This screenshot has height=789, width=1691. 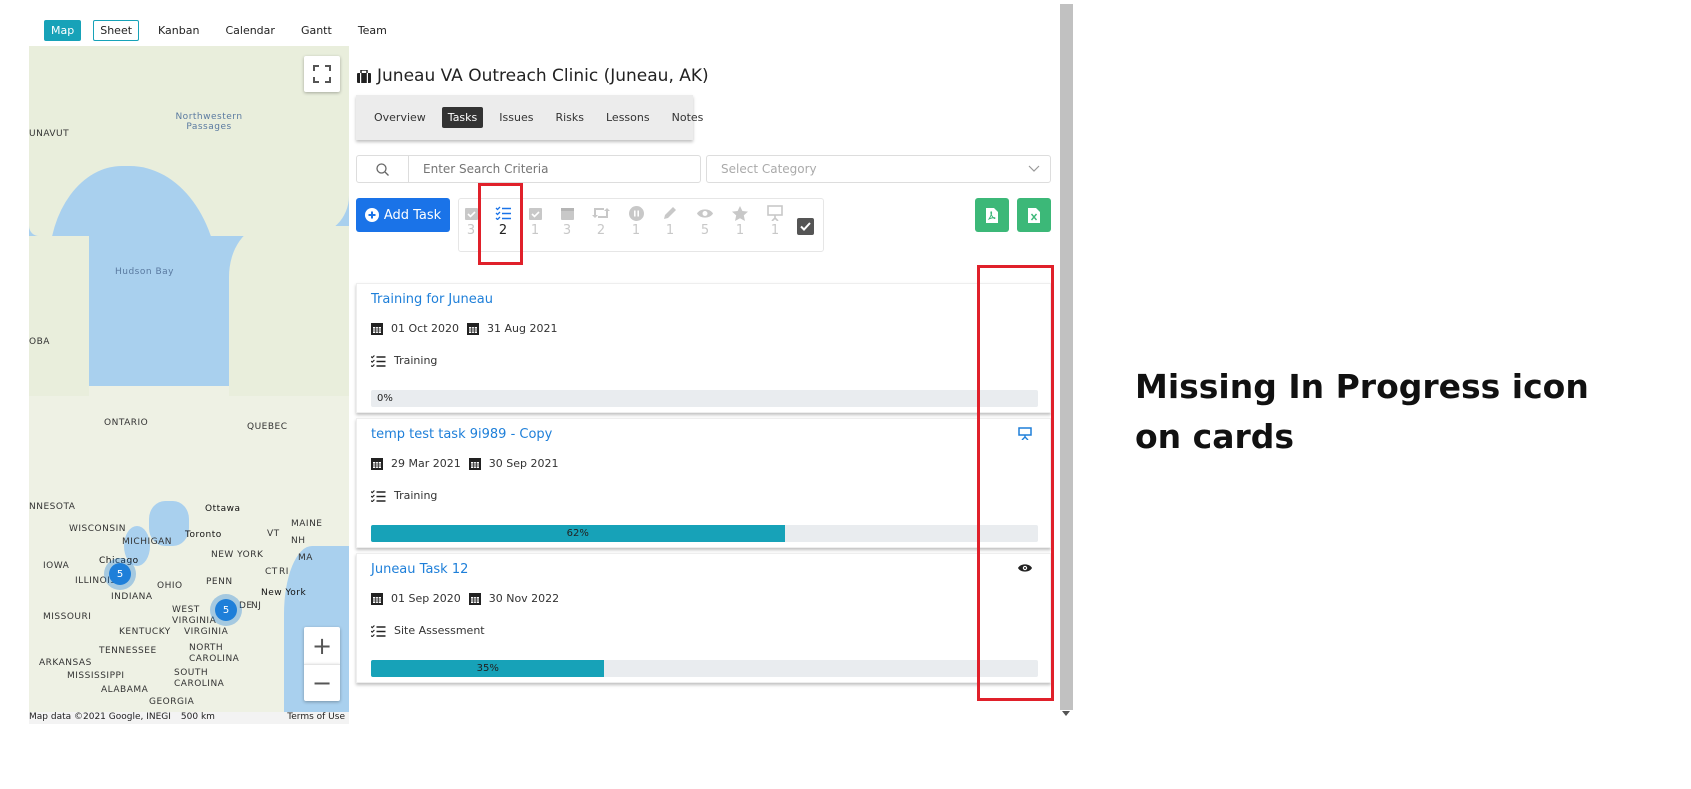 What do you see at coordinates (704, 668) in the screenshot?
I see `task-progress-bar: 35%` at bounding box center [704, 668].